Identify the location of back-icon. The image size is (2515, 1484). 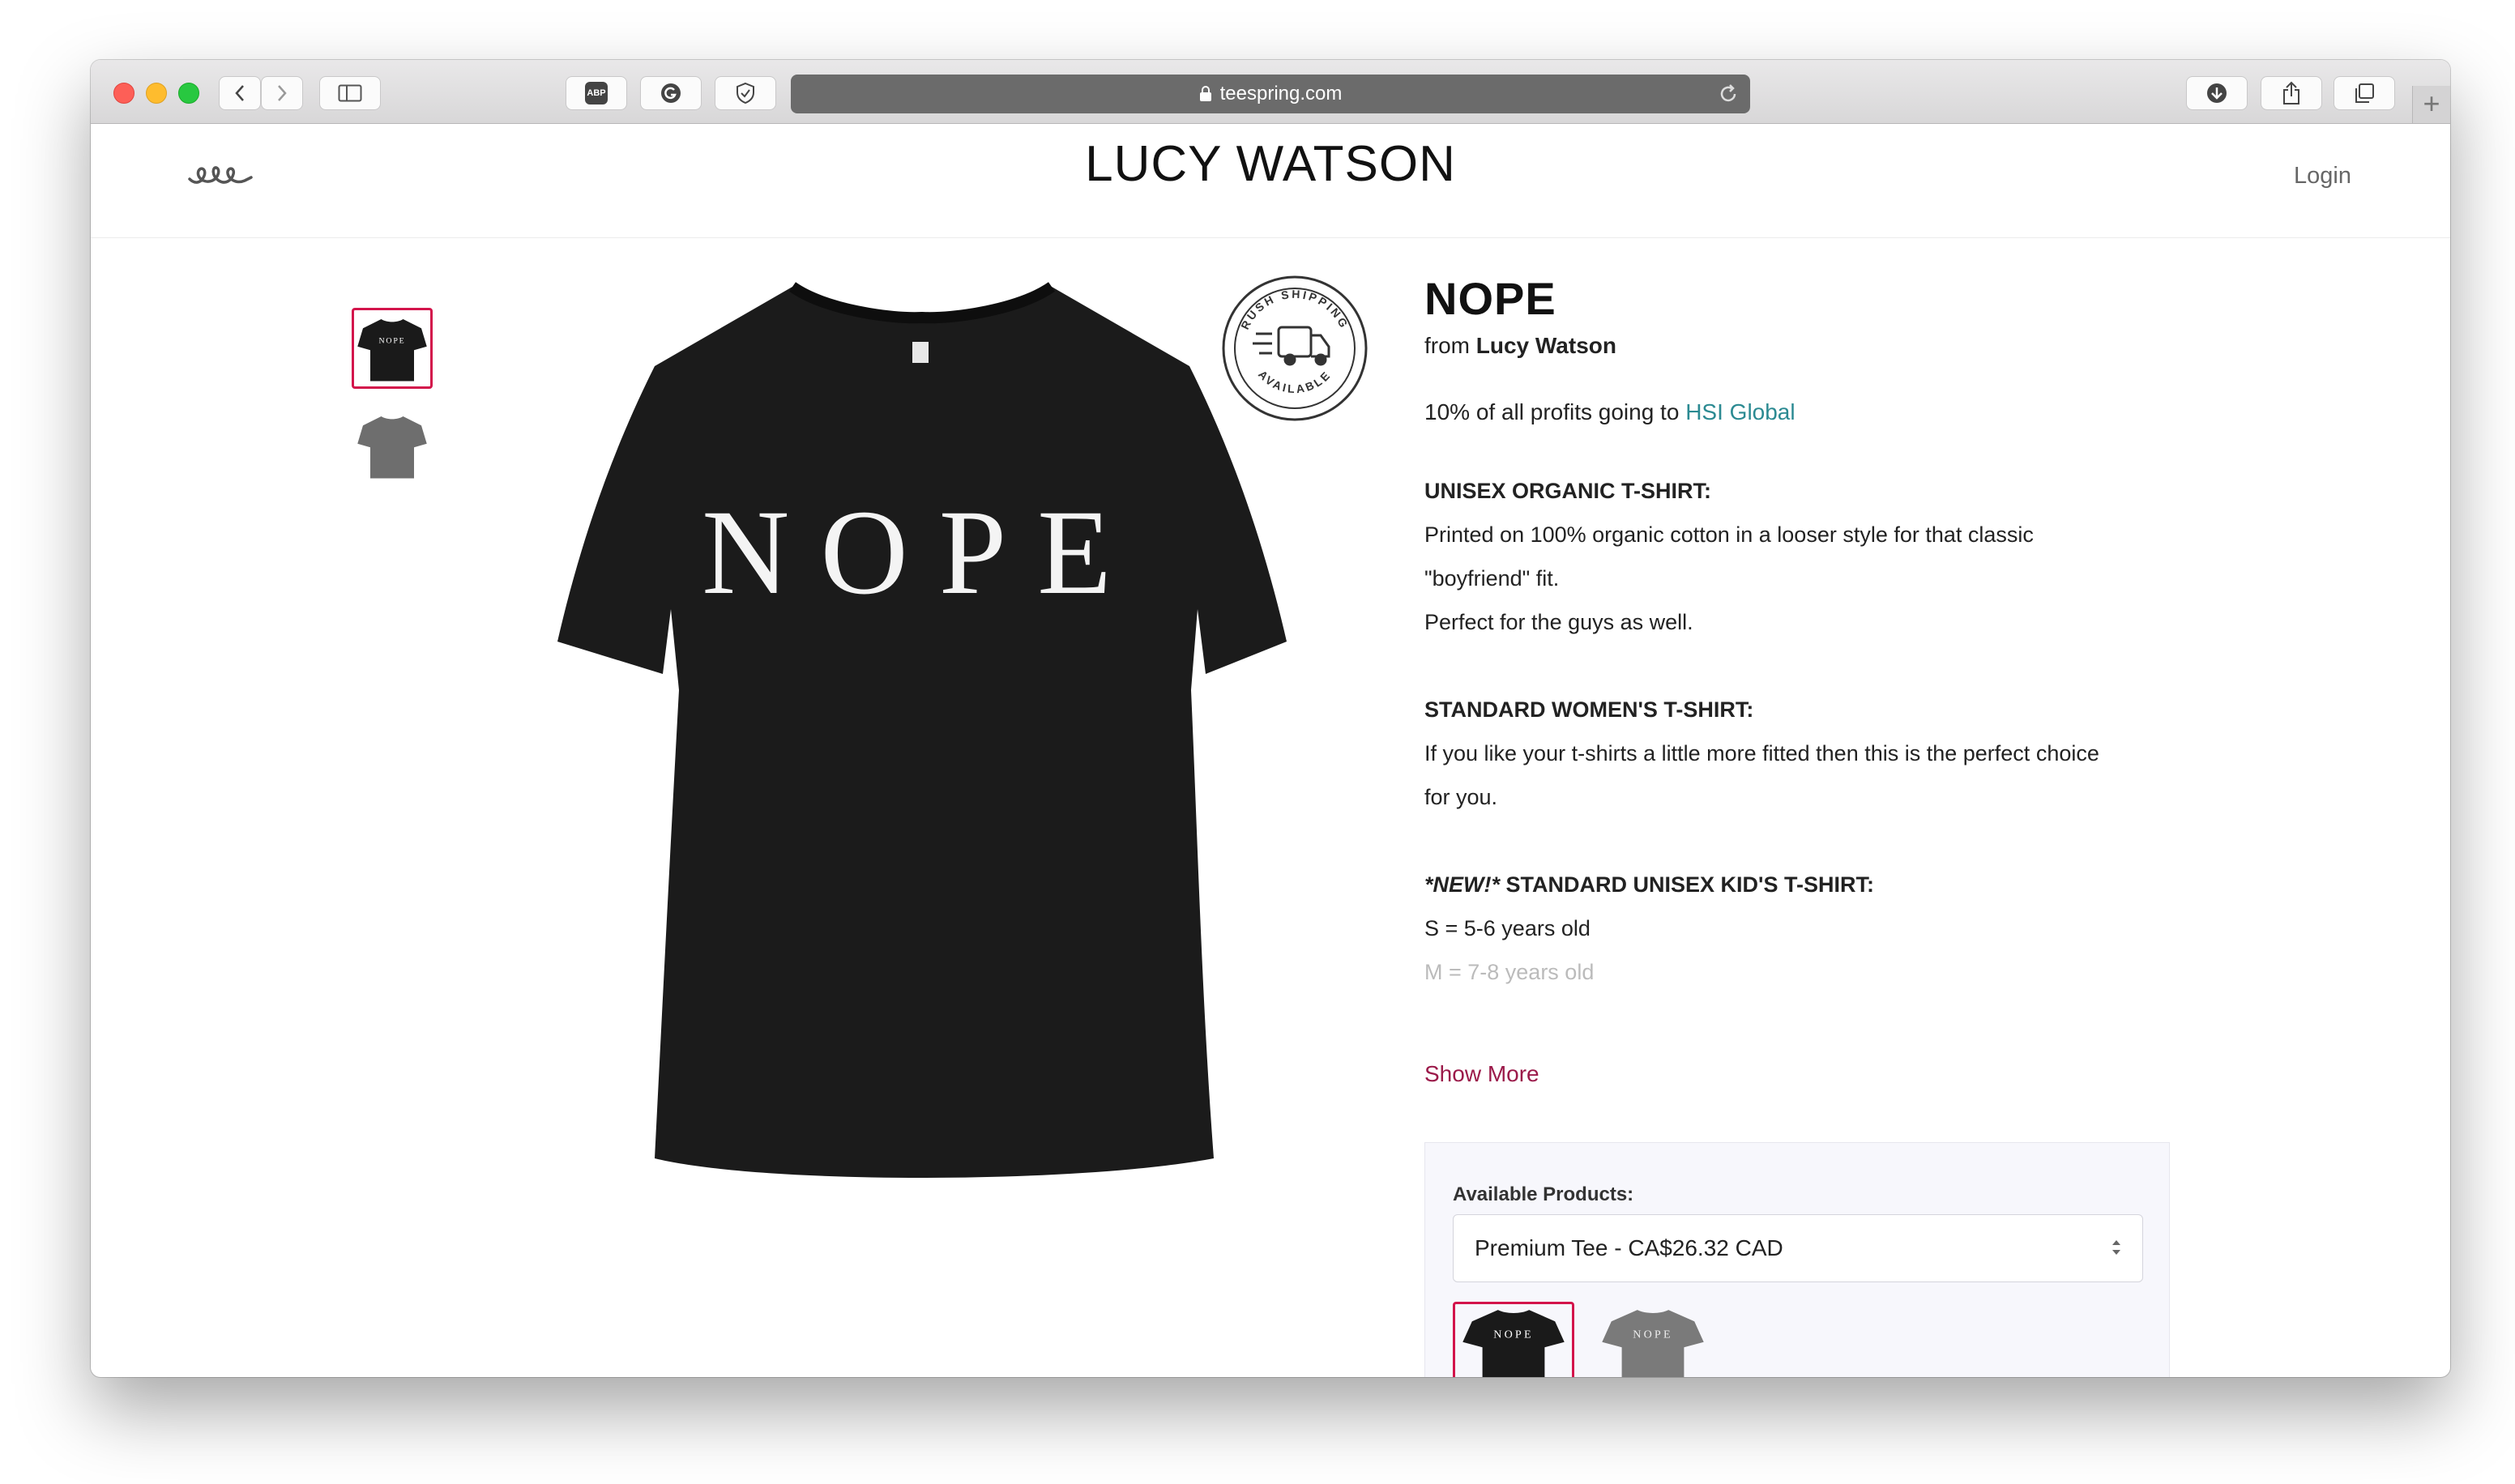
(239, 93).